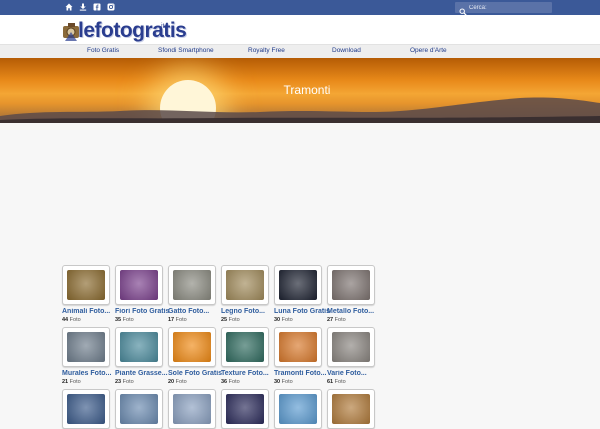 This screenshot has height=429, width=600. I want to click on gallery-item-title: Luna Foto Gratis, so click(302, 311).